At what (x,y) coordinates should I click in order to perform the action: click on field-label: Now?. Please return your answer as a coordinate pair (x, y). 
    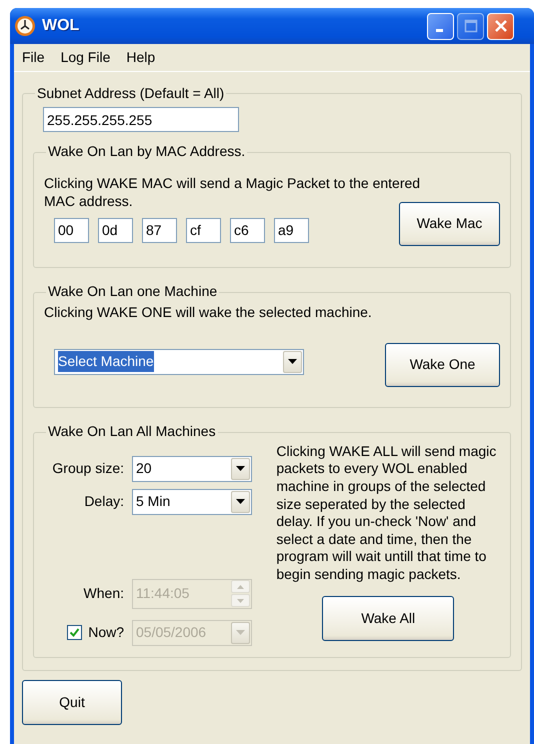
    Looking at the image, I should click on (106, 632).